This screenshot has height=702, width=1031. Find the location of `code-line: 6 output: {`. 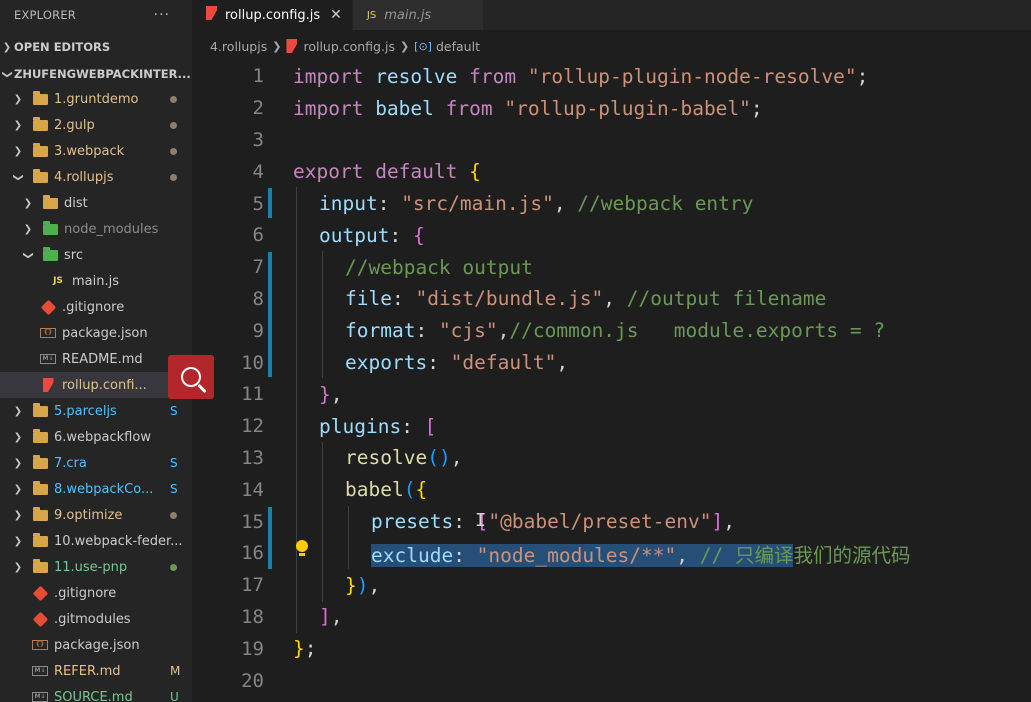

code-line: 6 output: { is located at coordinates (611, 236).